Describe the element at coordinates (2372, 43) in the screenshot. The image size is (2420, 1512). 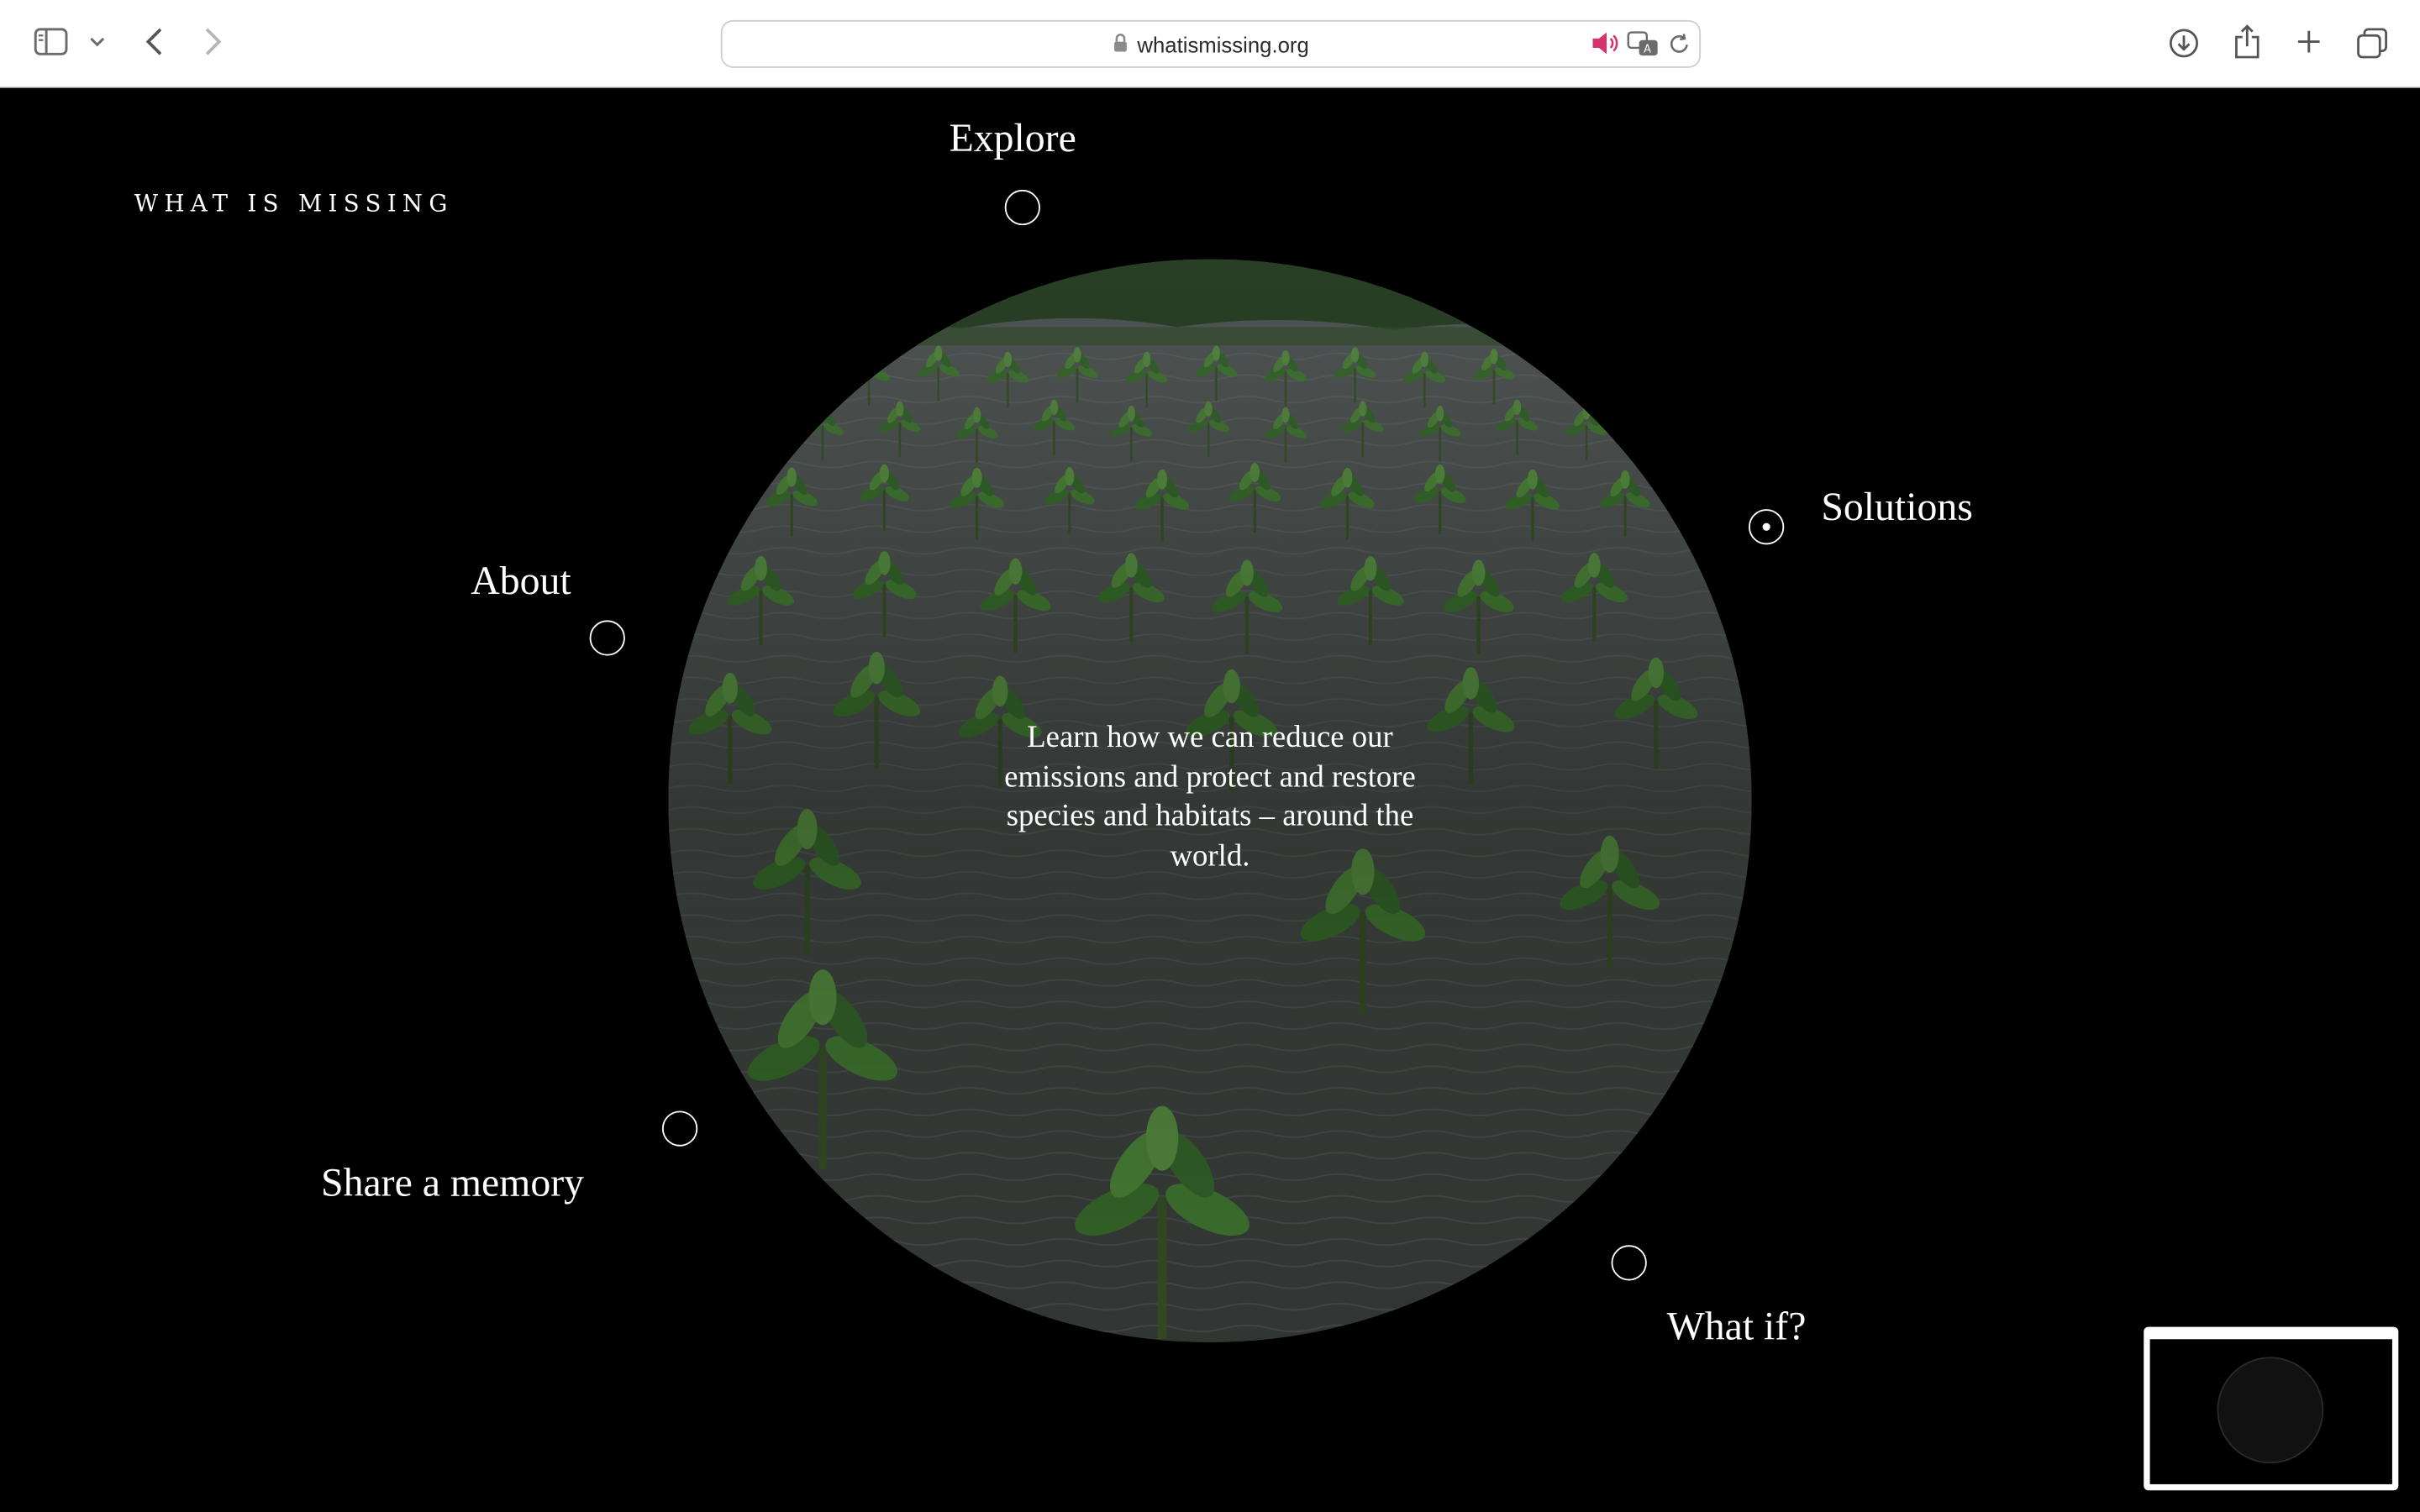
I see `tabs-overview-icon` at that location.